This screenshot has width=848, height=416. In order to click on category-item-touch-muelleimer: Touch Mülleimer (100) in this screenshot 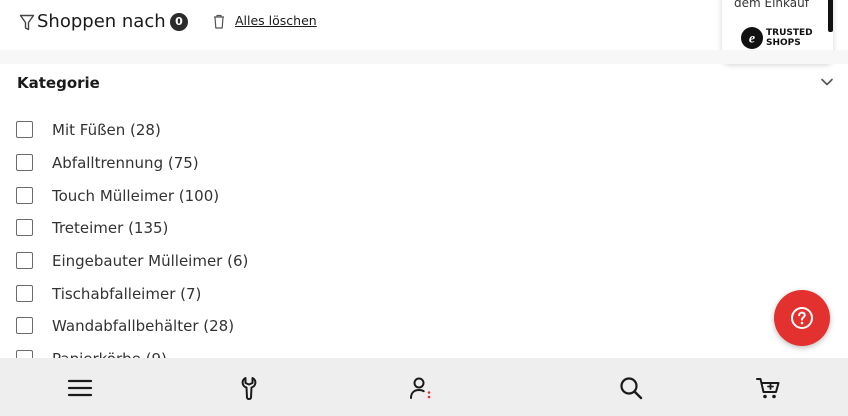, I will do `click(380, 196)`.